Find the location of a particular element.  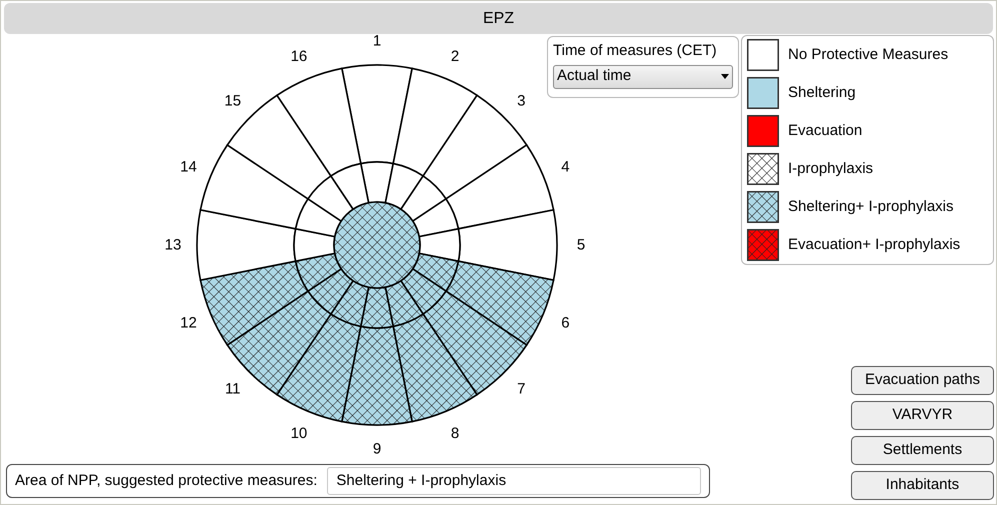

action-button: Inhabitants is located at coordinates (922, 485).